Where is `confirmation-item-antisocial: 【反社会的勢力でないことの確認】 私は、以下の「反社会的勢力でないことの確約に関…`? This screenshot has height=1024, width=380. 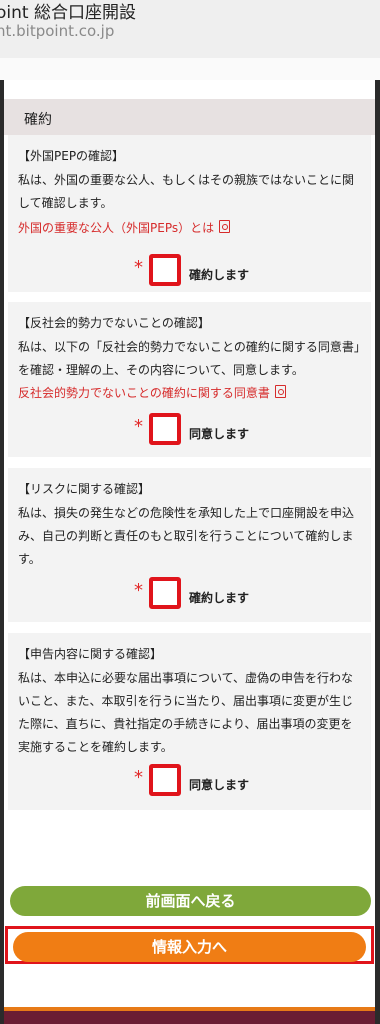
confirmation-item-antisocial: 【反社会的勢力でないことの確認】 私は、以下の「反社会的勢力でないことの確約に関… is located at coordinates (189, 379).